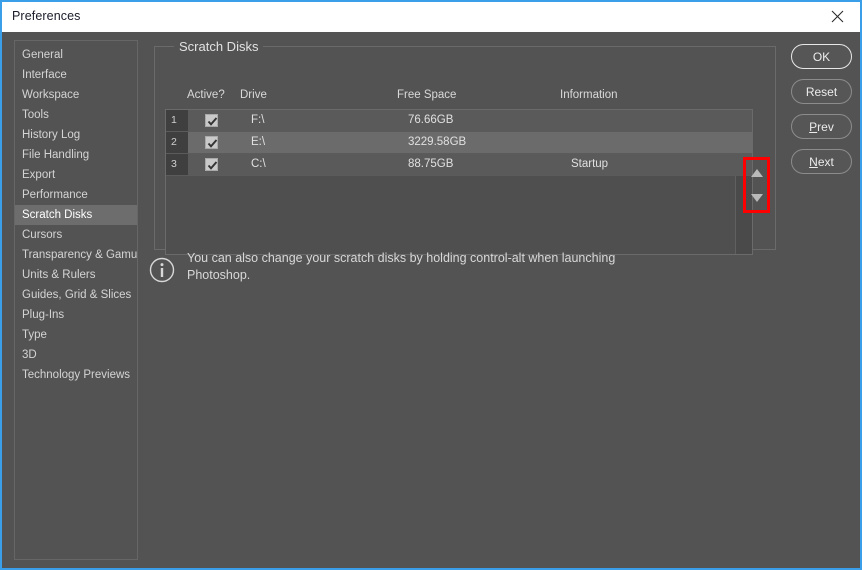  I want to click on sidebar-item-label: Cursors, so click(42, 235).